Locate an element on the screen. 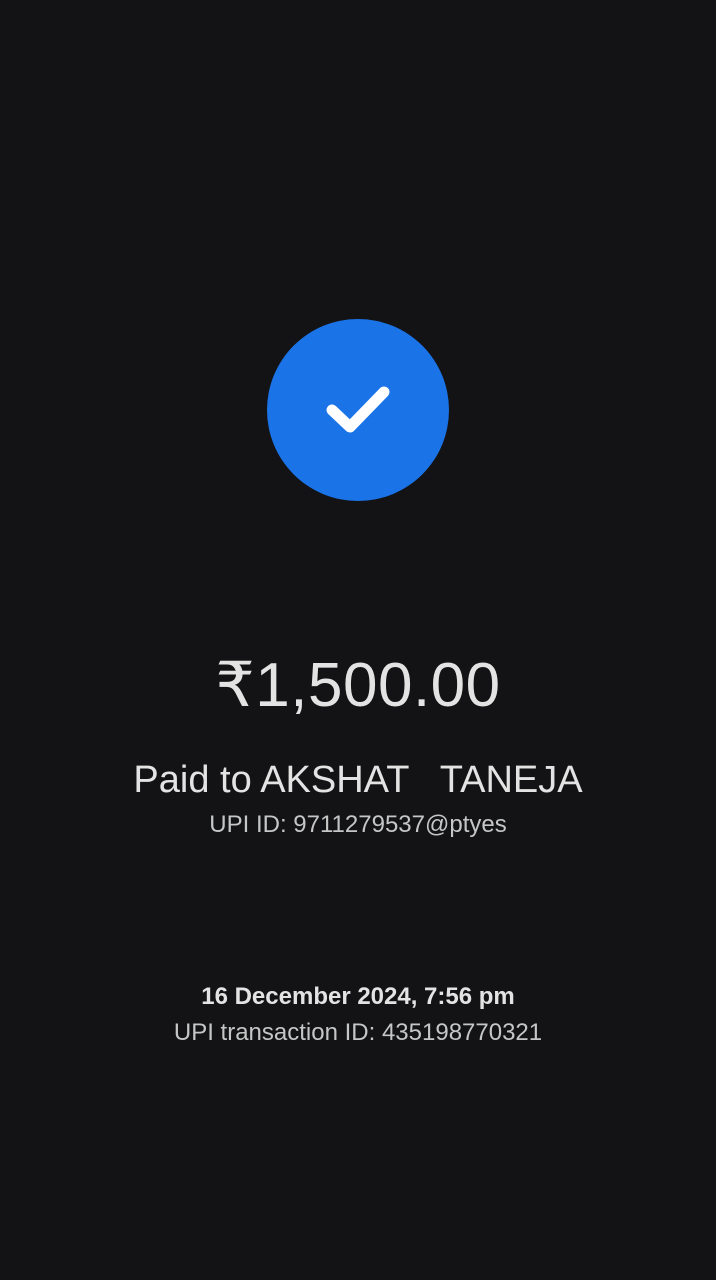 This screenshot has height=1280, width=716. success-badge is located at coordinates (358, 410).